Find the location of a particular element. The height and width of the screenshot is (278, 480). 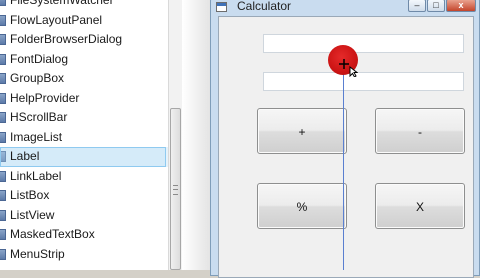

percent-button: % is located at coordinates (302, 206).